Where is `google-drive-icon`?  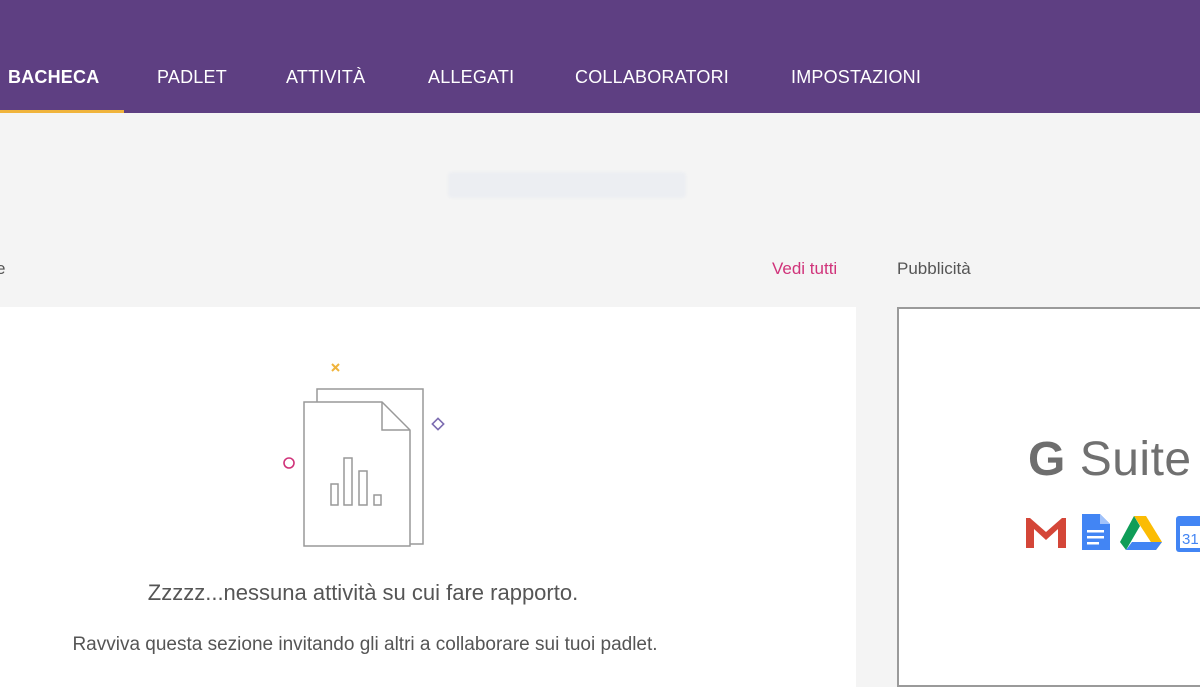
google-drive-icon is located at coordinates (1141, 533).